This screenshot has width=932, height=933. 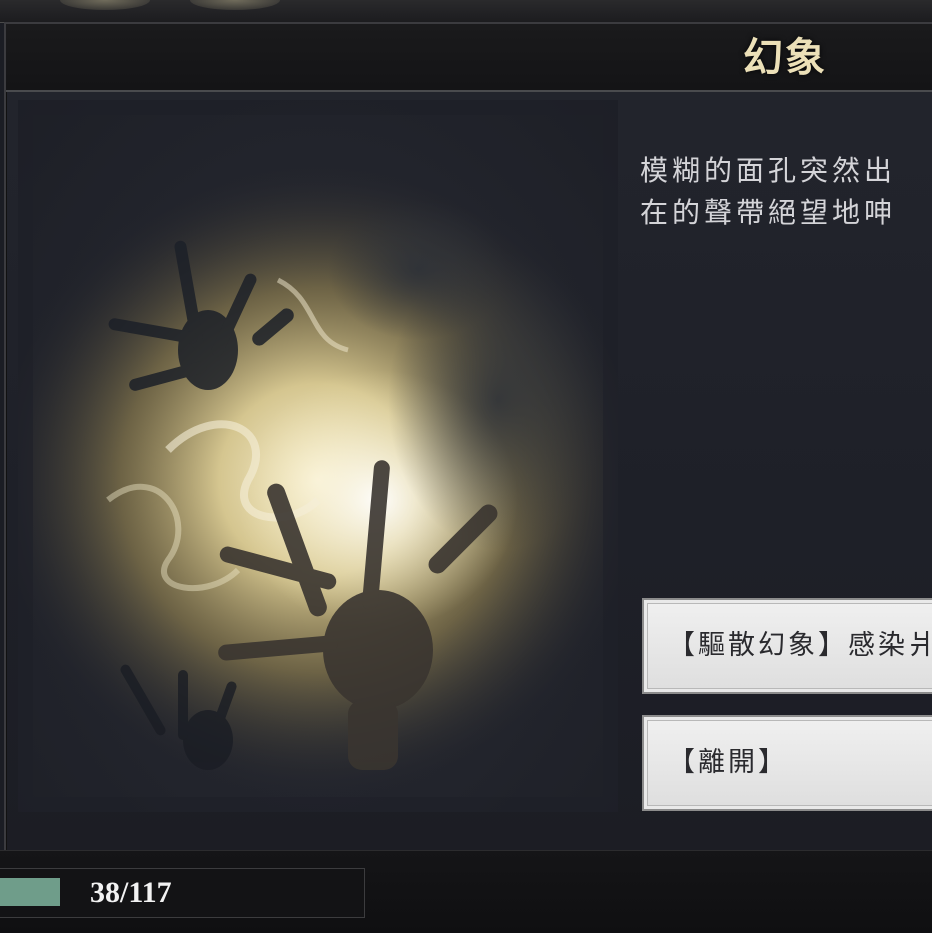 I want to click on choice-leave-button: 【離開】, so click(x=787, y=763).